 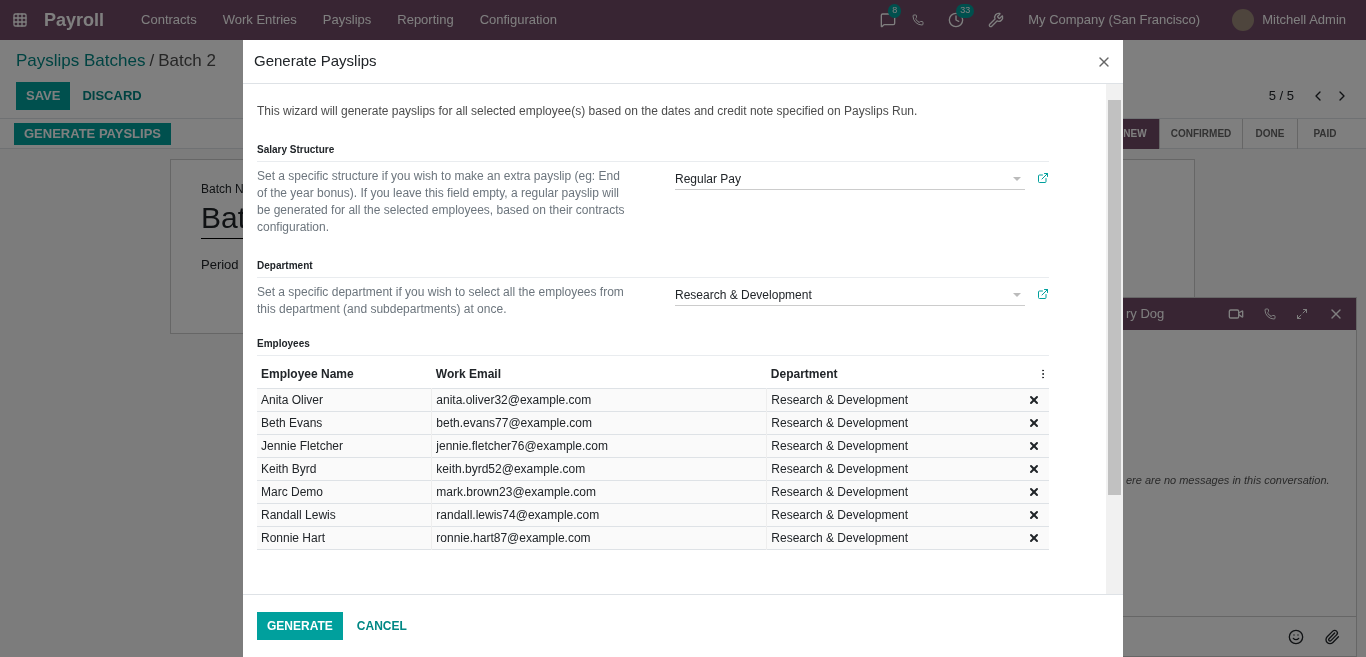 What do you see at coordinates (653, 346) in the screenshot?
I see `section-title: Employees` at bounding box center [653, 346].